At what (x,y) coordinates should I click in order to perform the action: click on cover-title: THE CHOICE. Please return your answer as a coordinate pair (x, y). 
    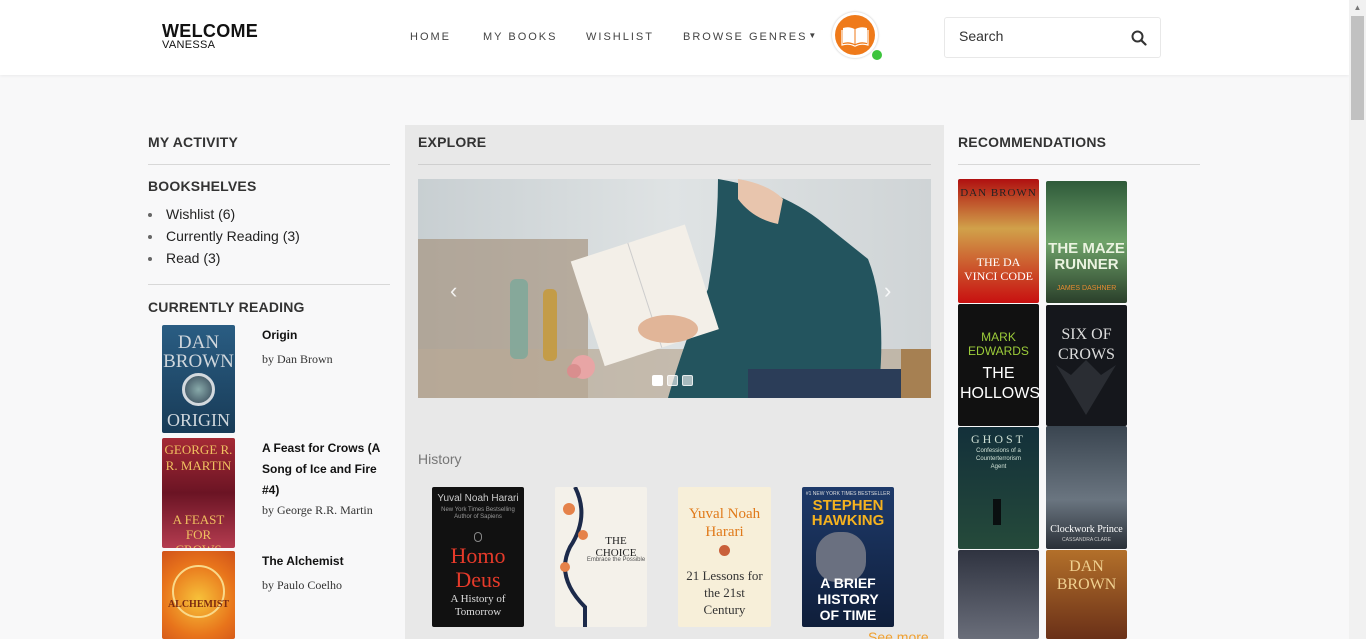
    Looking at the image, I should click on (616, 547).